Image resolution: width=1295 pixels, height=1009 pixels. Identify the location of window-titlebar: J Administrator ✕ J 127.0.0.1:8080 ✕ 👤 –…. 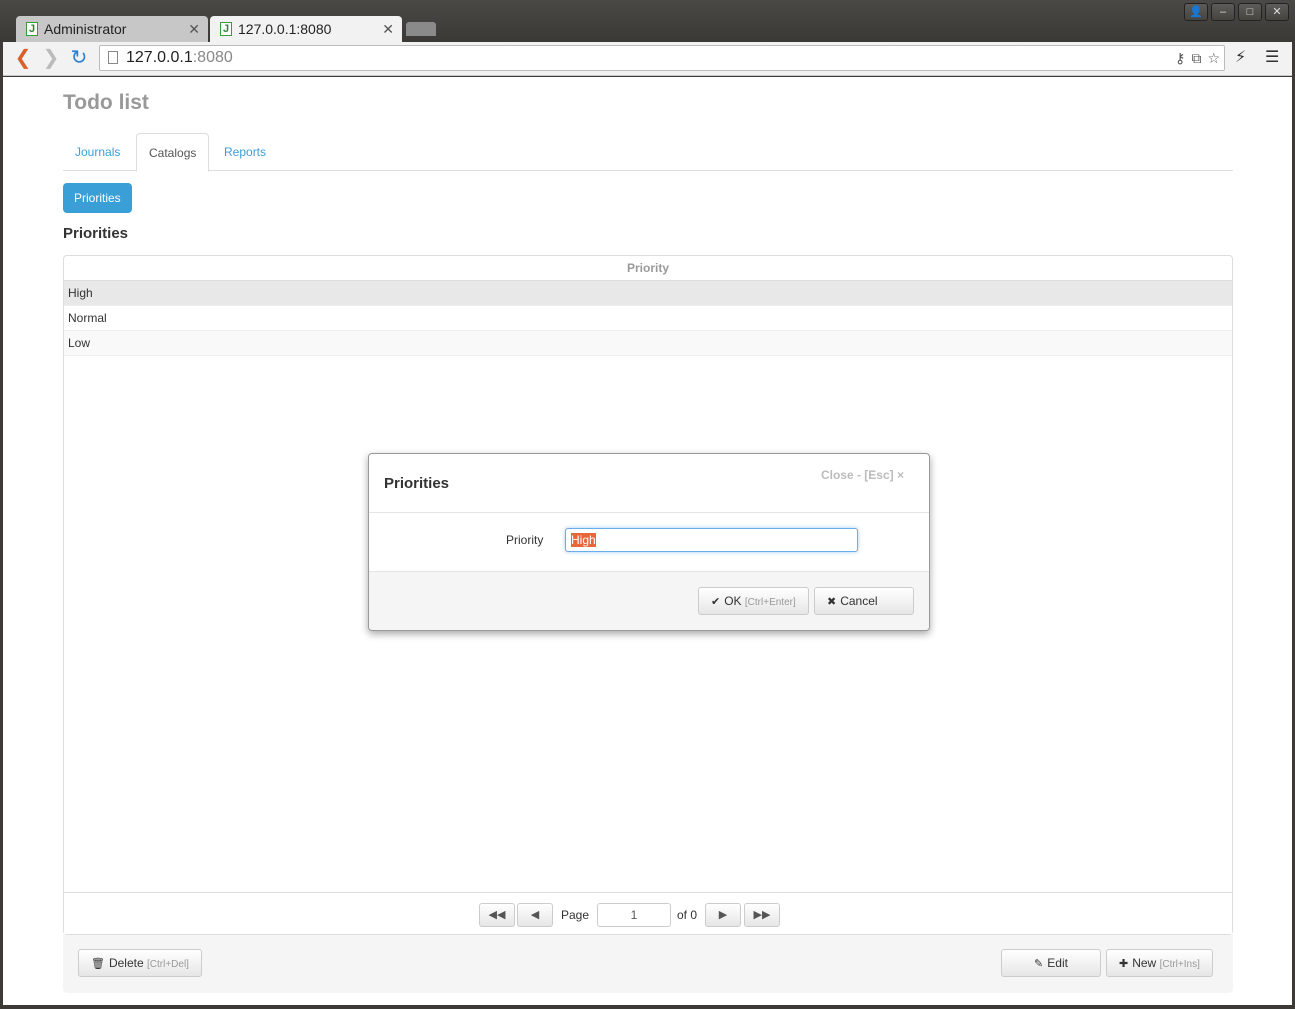
(647, 21).